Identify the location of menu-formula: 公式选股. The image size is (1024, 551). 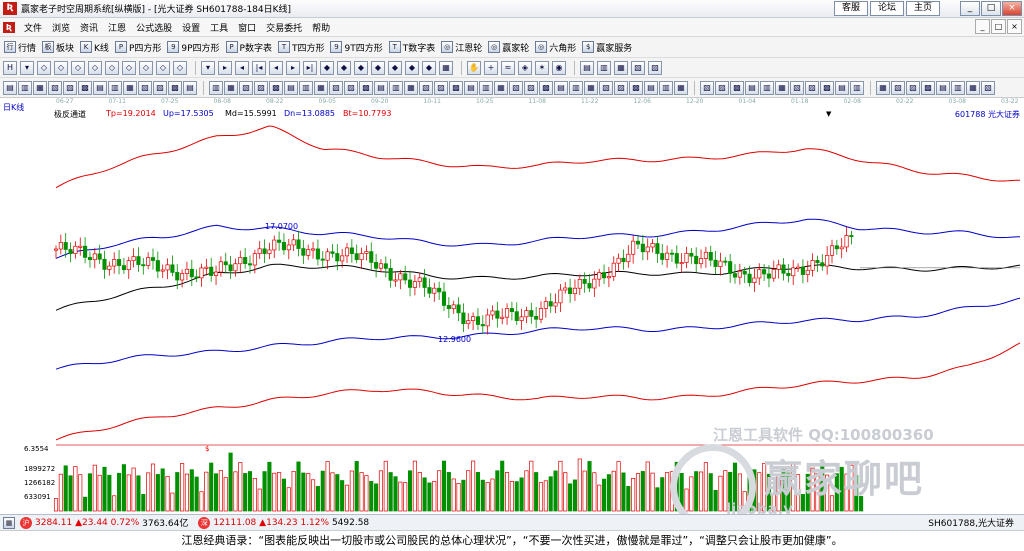
(154, 27).